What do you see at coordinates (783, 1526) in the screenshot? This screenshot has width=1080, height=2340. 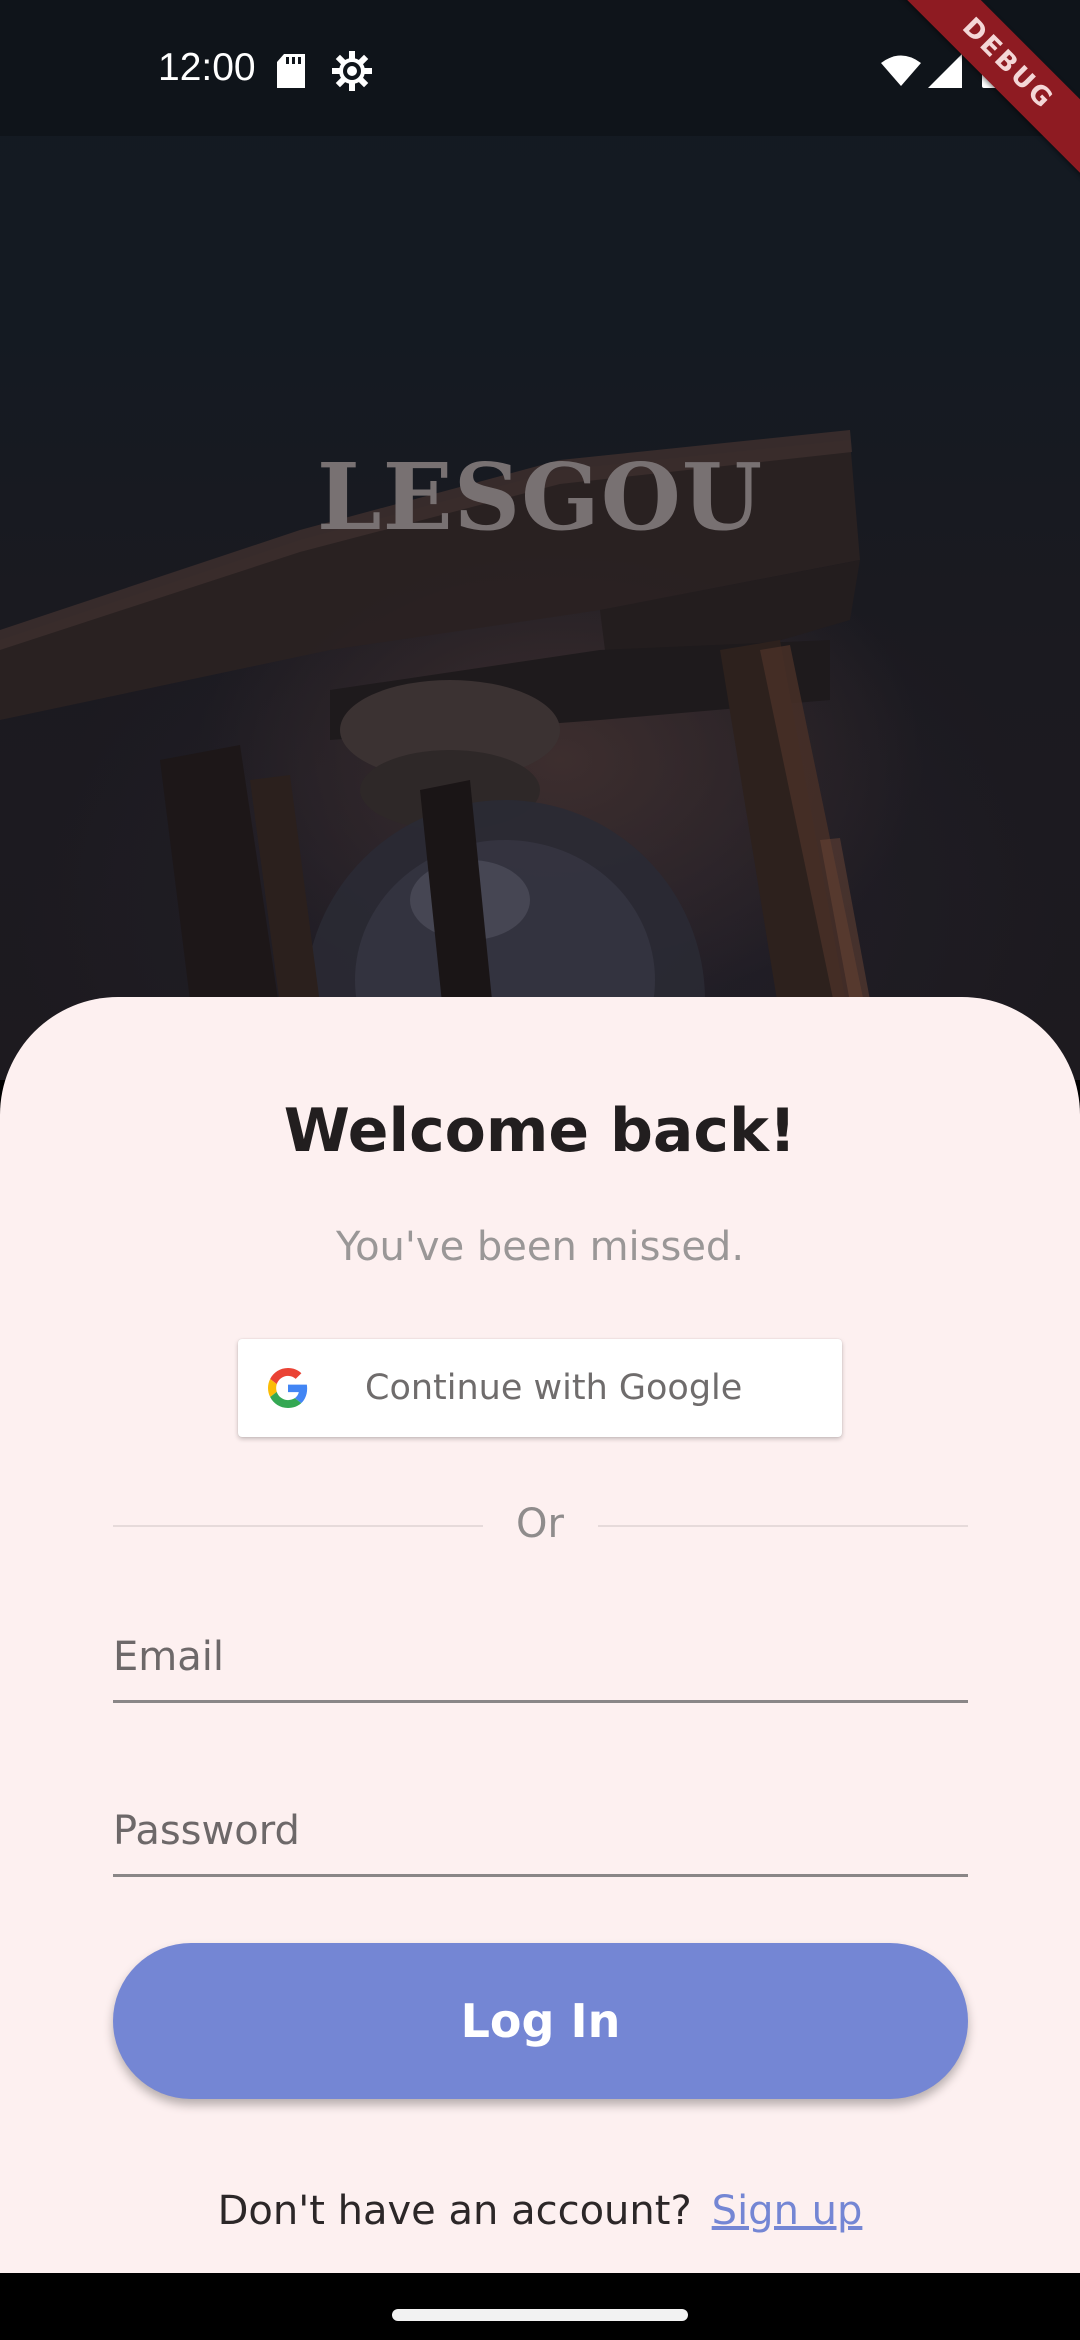 I see `divider-line-right` at bounding box center [783, 1526].